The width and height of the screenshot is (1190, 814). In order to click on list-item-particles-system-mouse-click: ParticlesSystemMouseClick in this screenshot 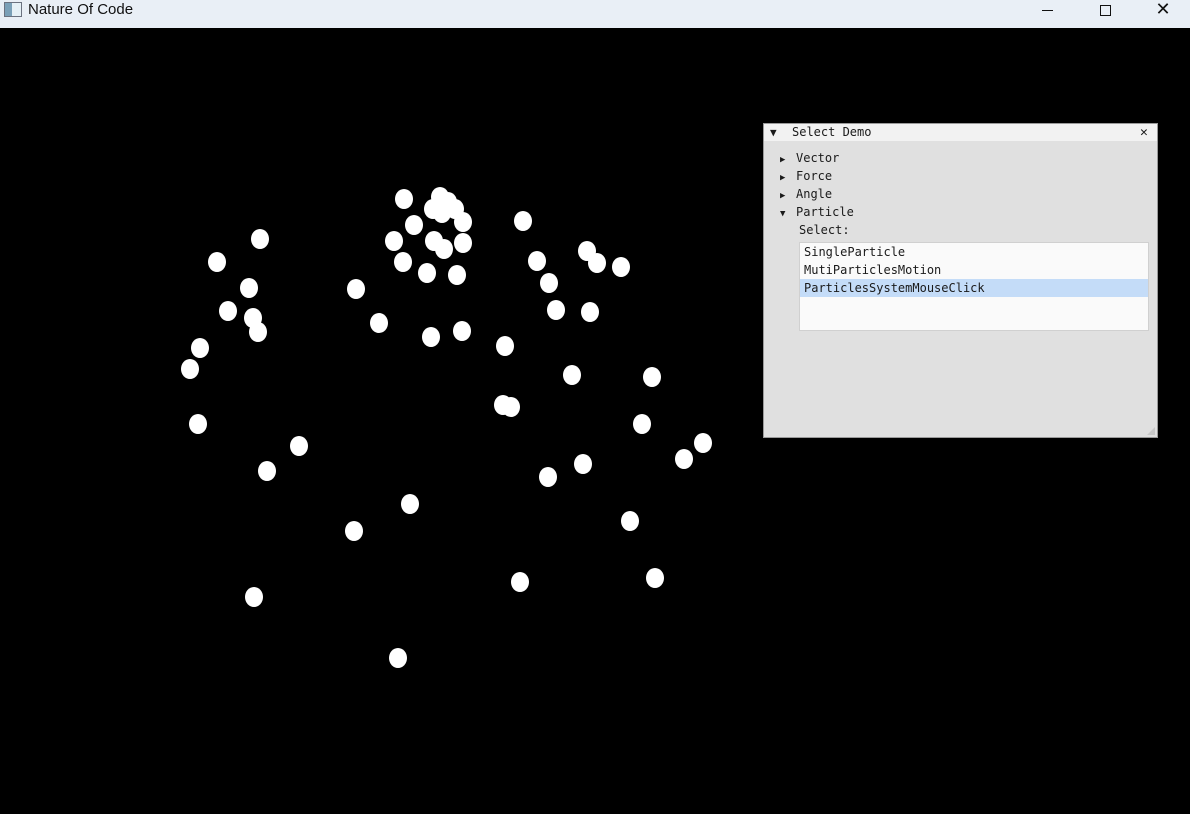, I will do `click(974, 288)`.